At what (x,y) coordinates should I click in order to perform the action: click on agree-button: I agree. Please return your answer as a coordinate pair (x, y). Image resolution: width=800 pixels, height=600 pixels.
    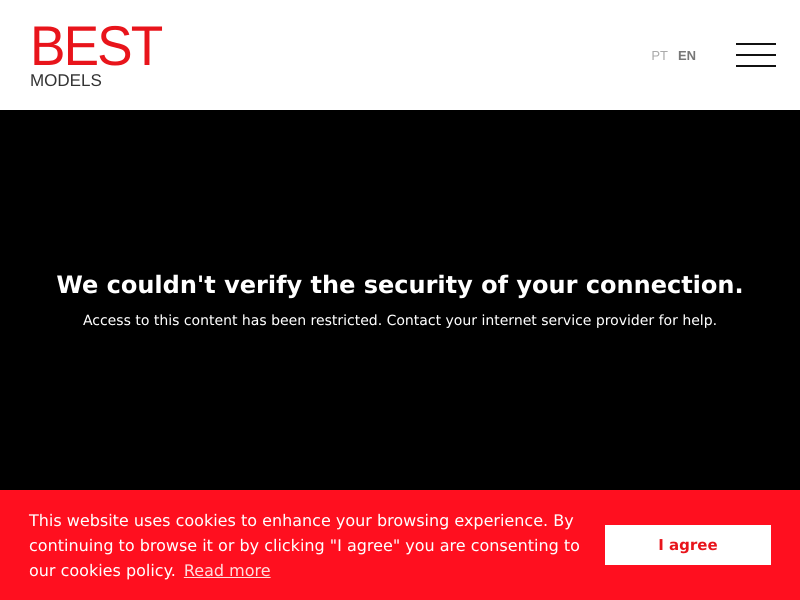
    Looking at the image, I should click on (687, 545).